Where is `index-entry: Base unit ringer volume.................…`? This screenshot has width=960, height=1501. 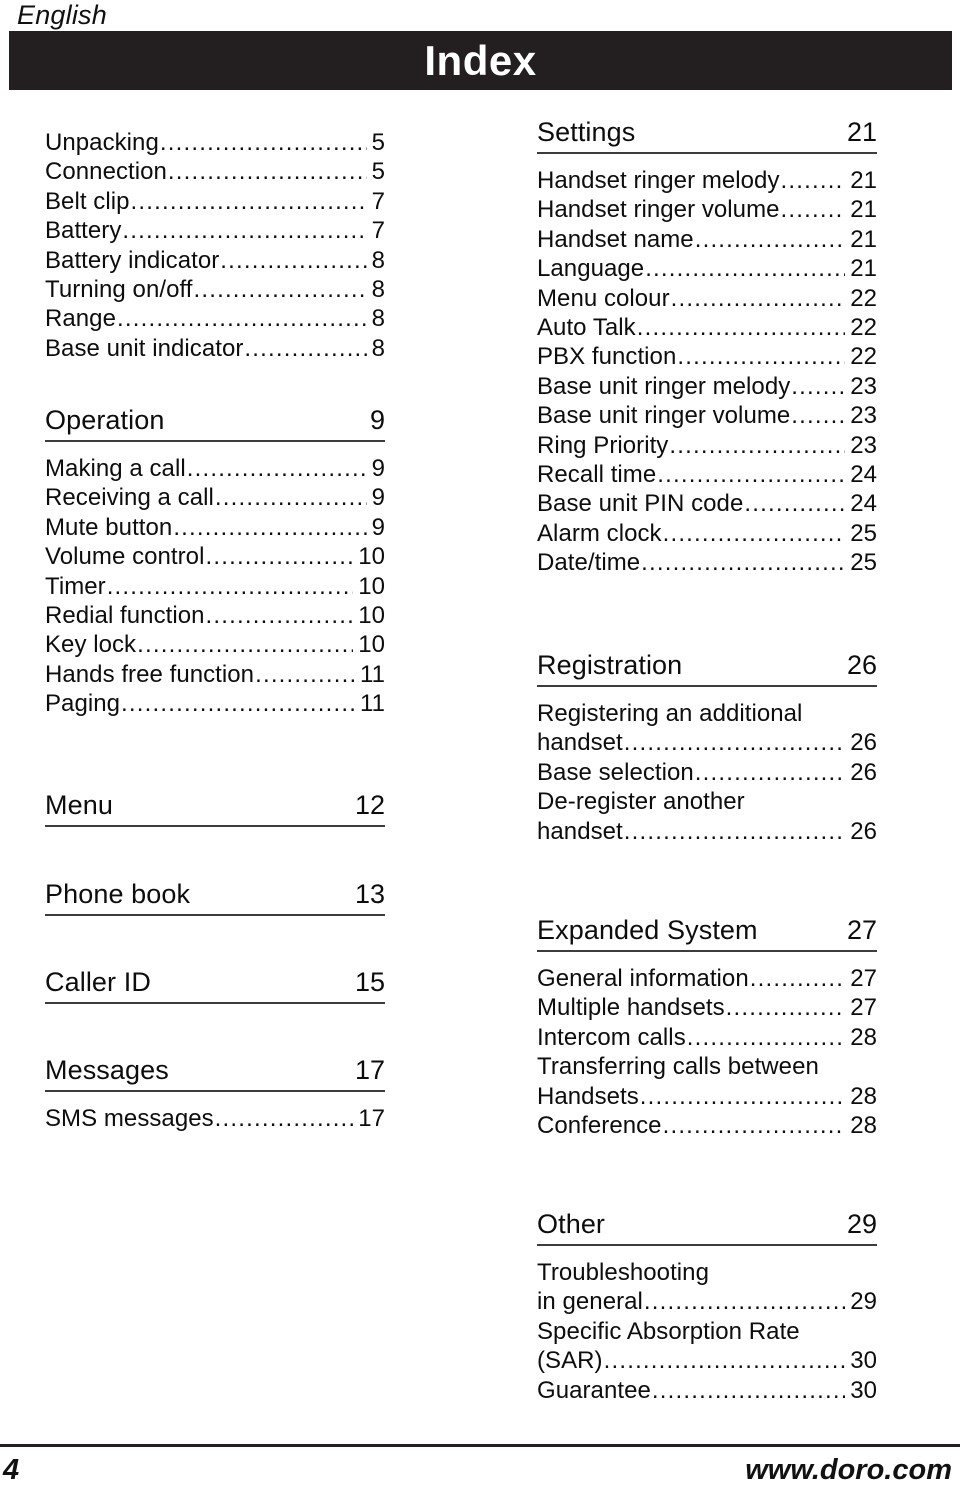 index-entry: Base unit ringer volume.................… is located at coordinates (707, 415).